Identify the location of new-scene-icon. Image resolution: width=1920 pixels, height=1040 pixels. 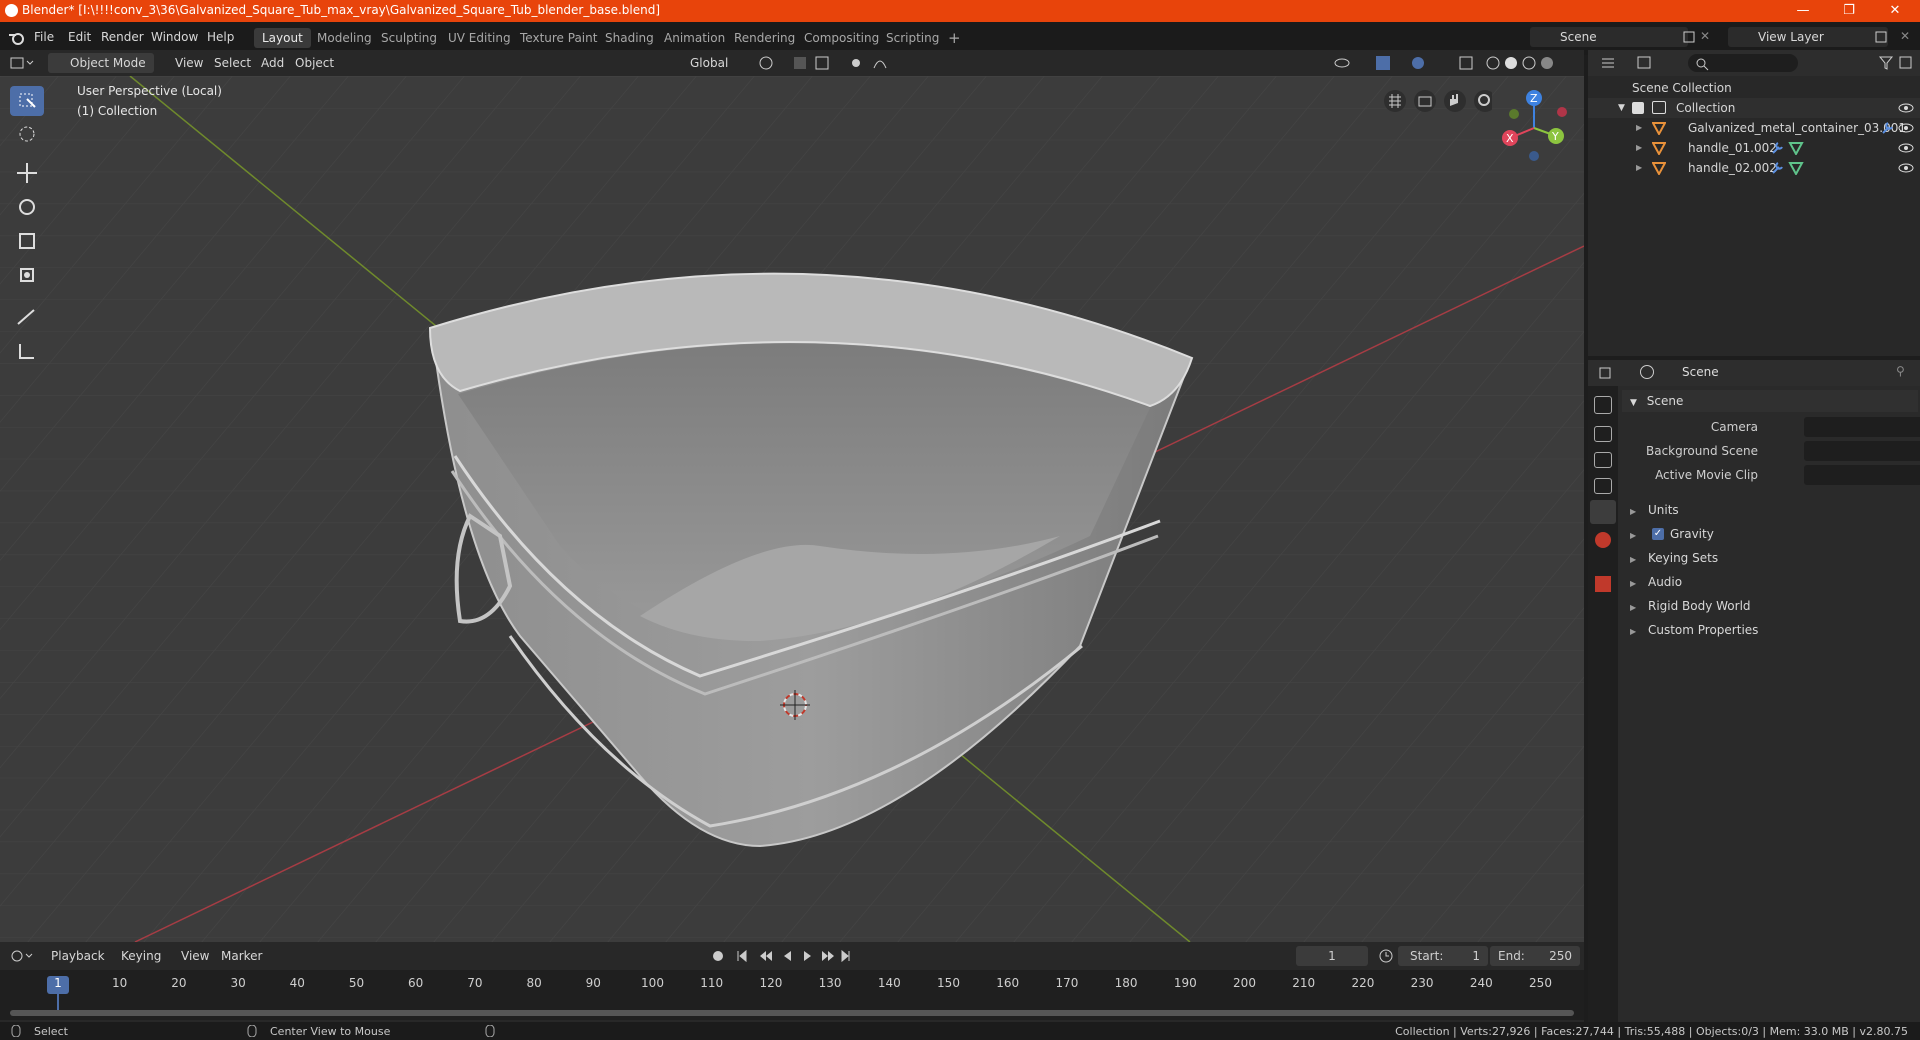
(1689, 37).